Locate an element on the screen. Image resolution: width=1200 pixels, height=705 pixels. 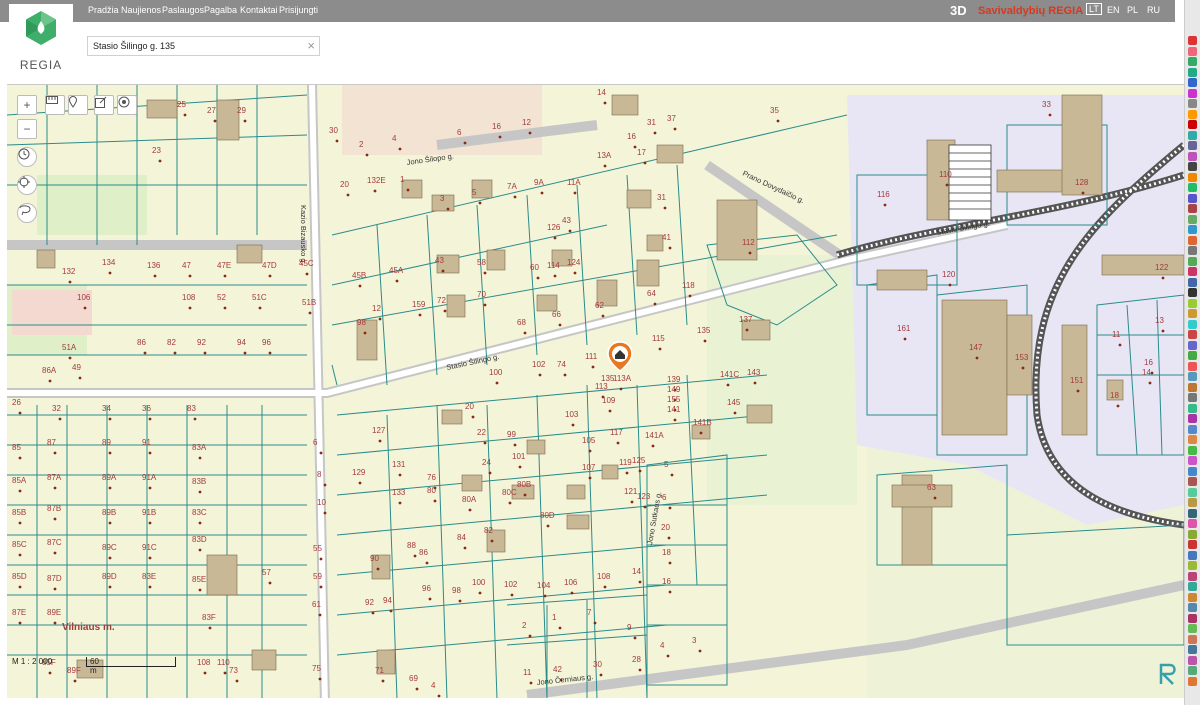
parcel-label: 141A is located at coordinates (654, 435).